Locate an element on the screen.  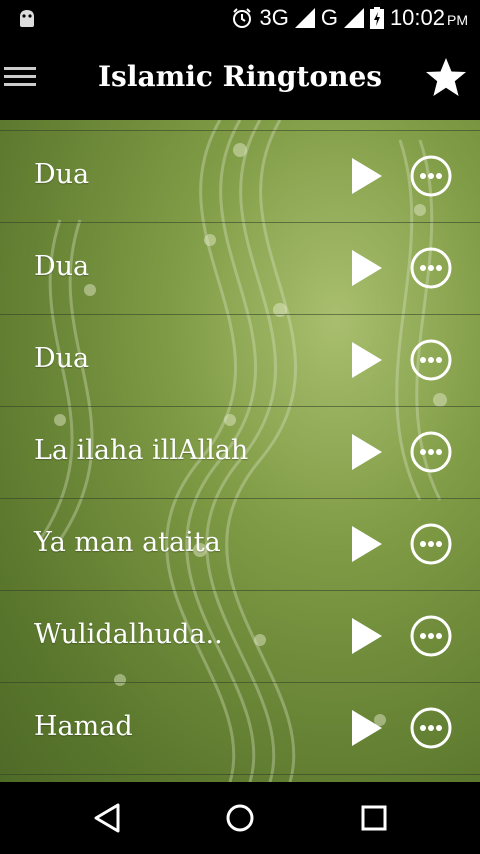
network-type-3g: 3G is located at coordinates (274, 17).